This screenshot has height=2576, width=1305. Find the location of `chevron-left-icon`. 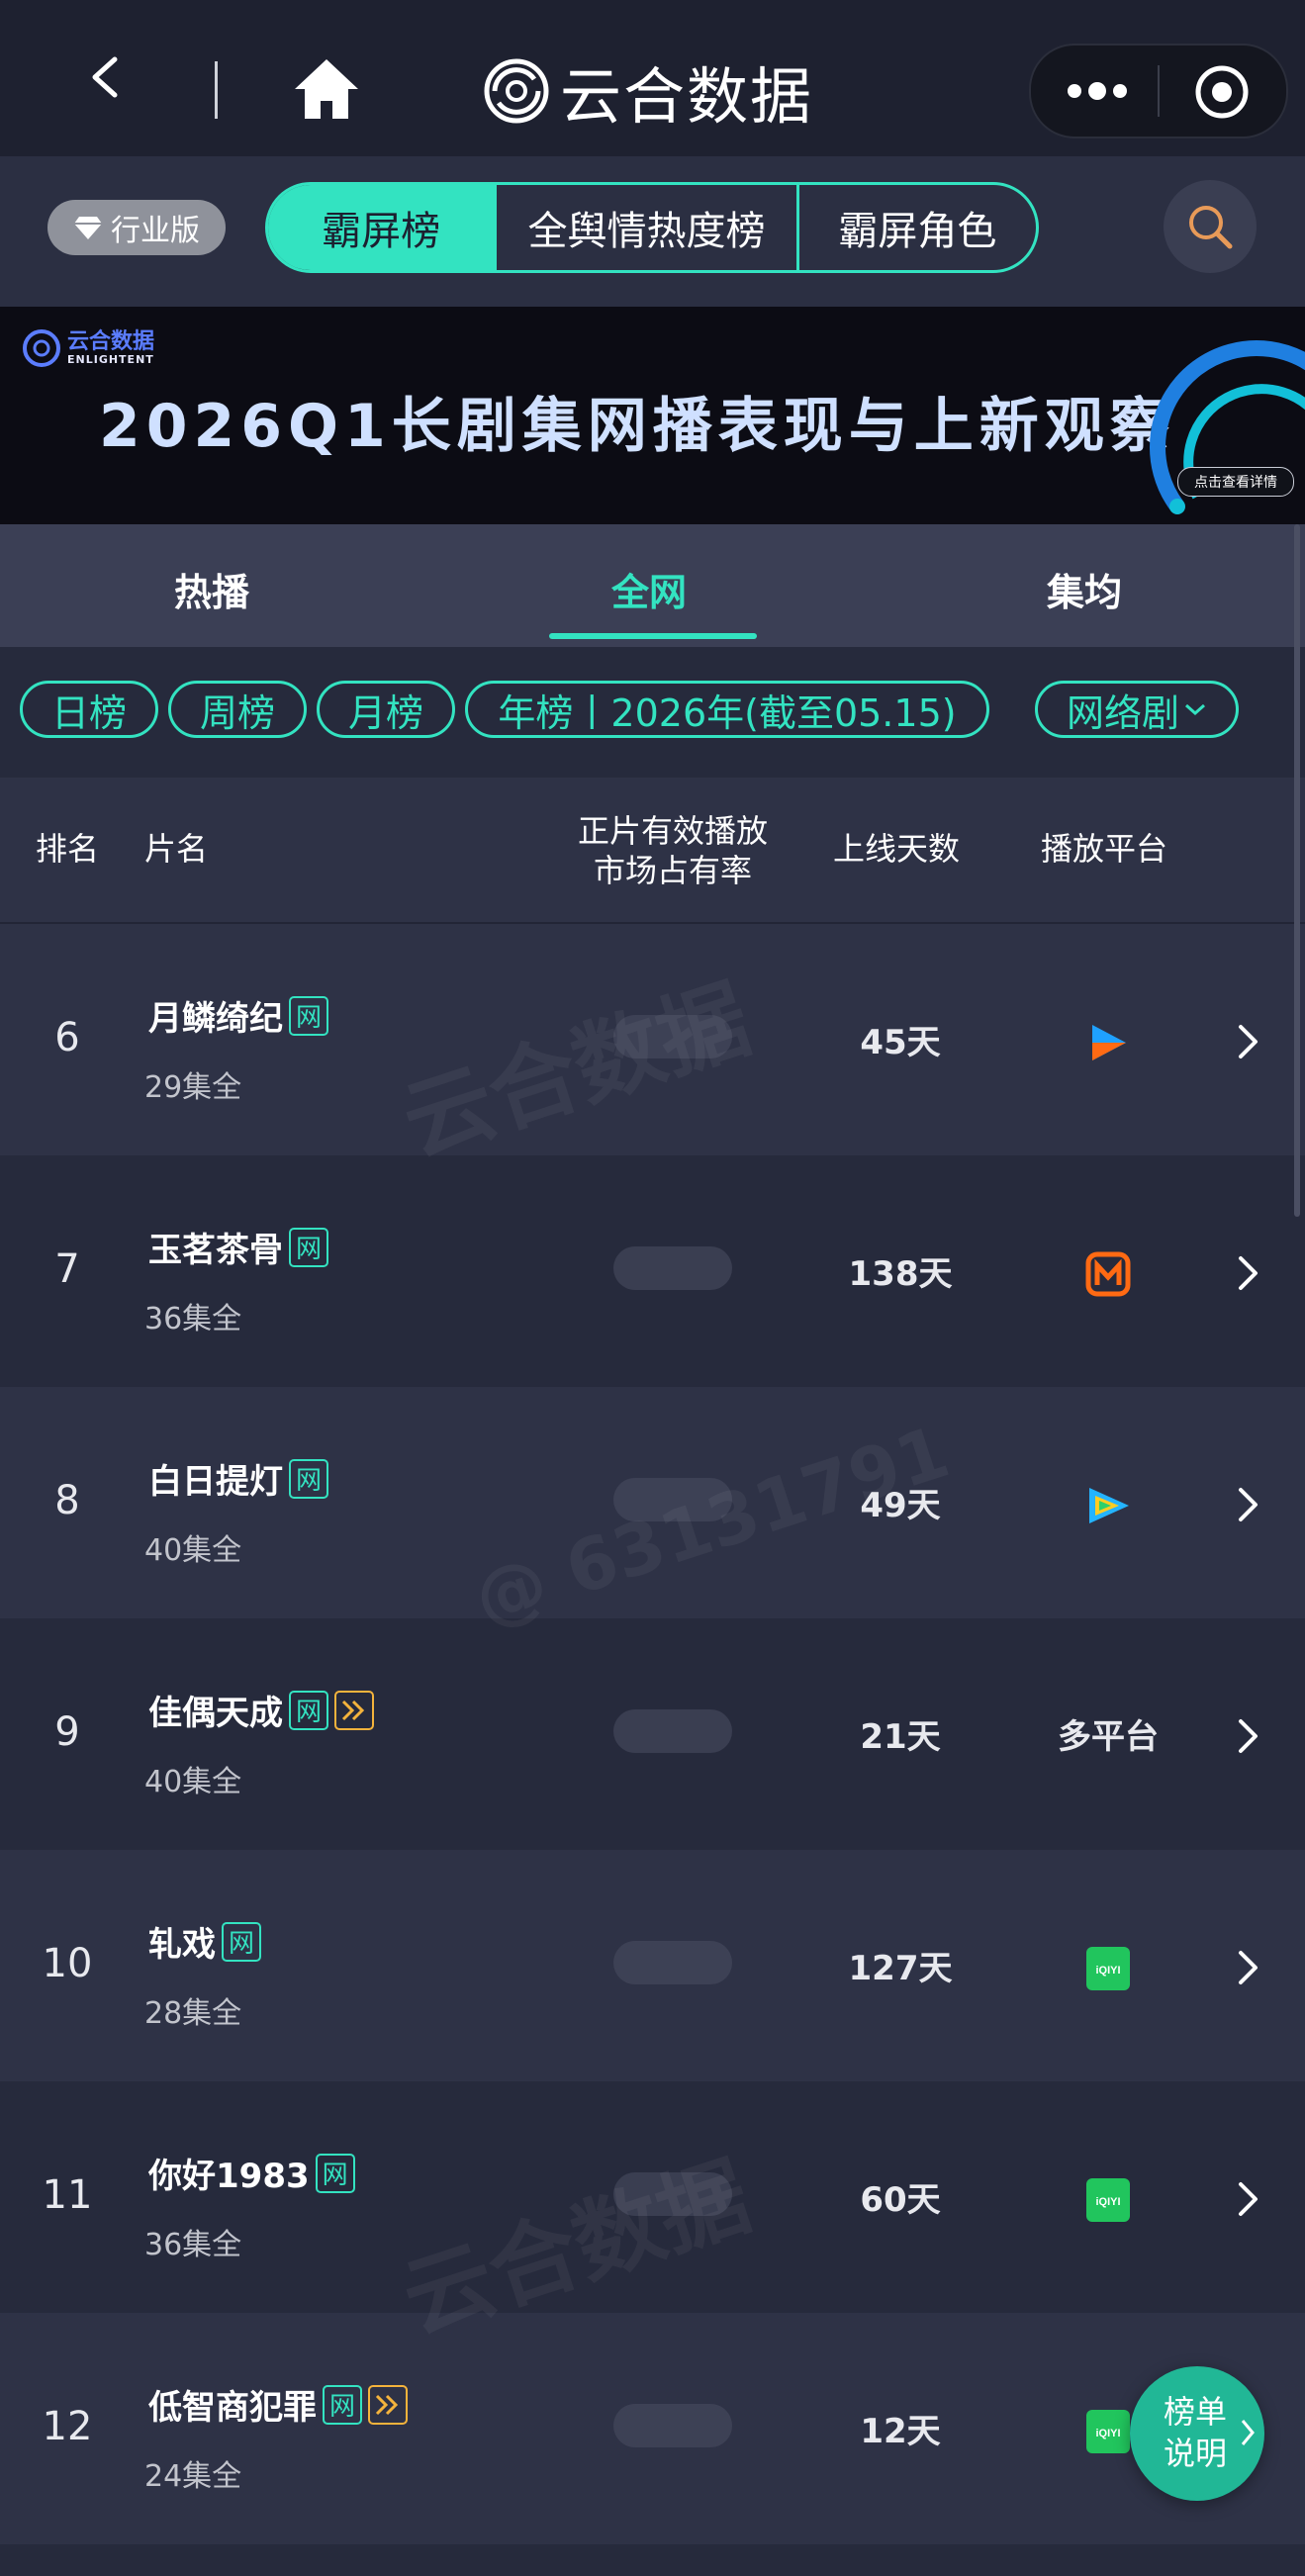

chevron-left-icon is located at coordinates (105, 77).